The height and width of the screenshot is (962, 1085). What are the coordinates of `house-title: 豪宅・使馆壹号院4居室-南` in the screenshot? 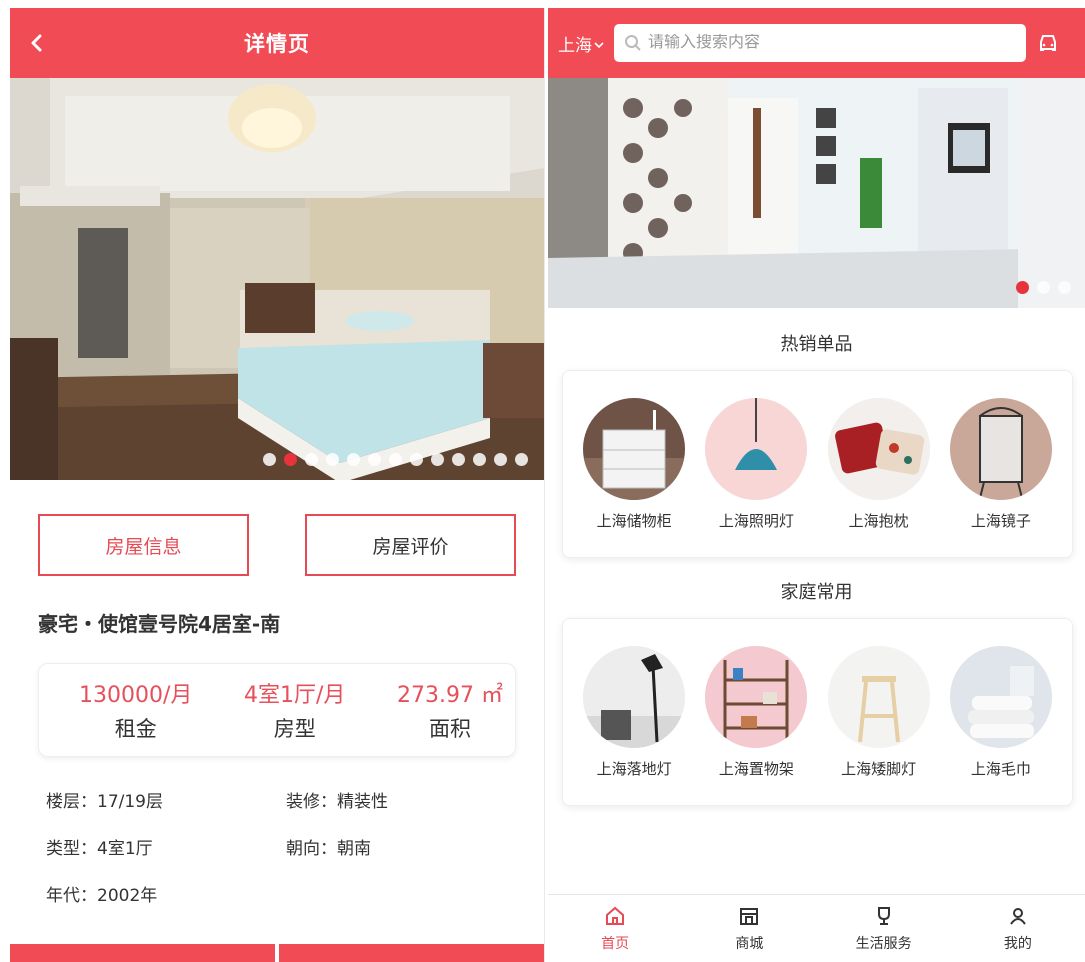 It's located at (159, 624).